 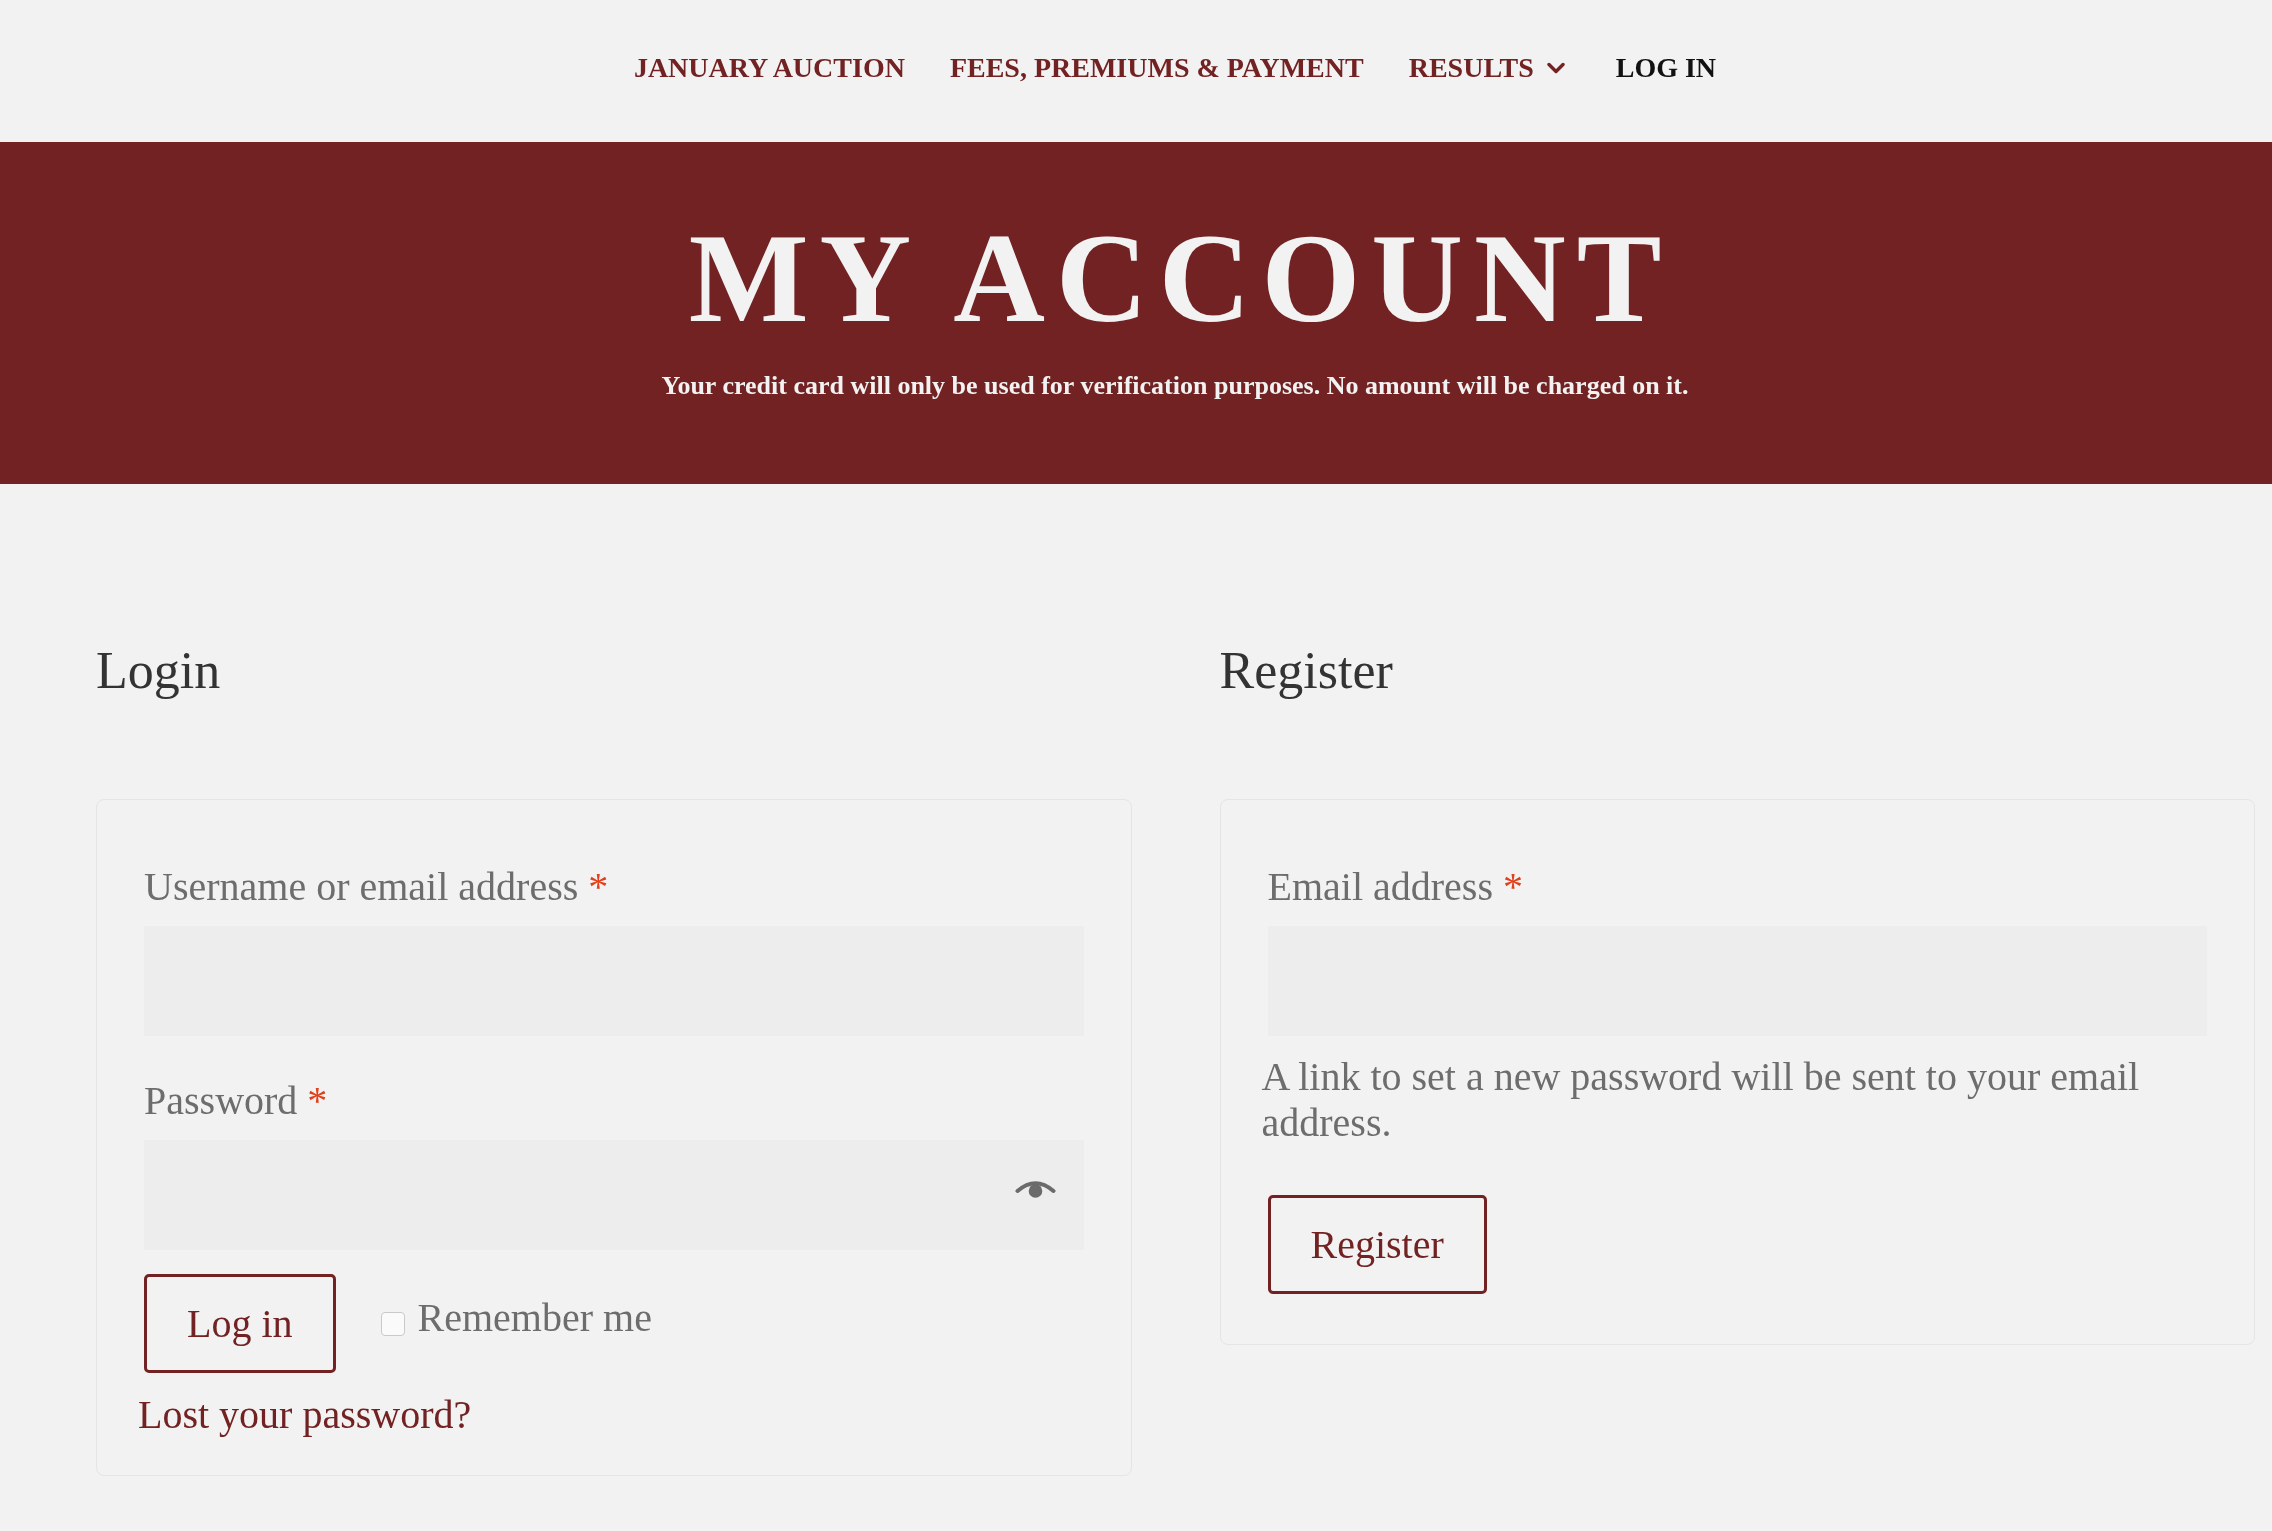 What do you see at coordinates (614, 1195) in the screenshot?
I see `password-field` at bounding box center [614, 1195].